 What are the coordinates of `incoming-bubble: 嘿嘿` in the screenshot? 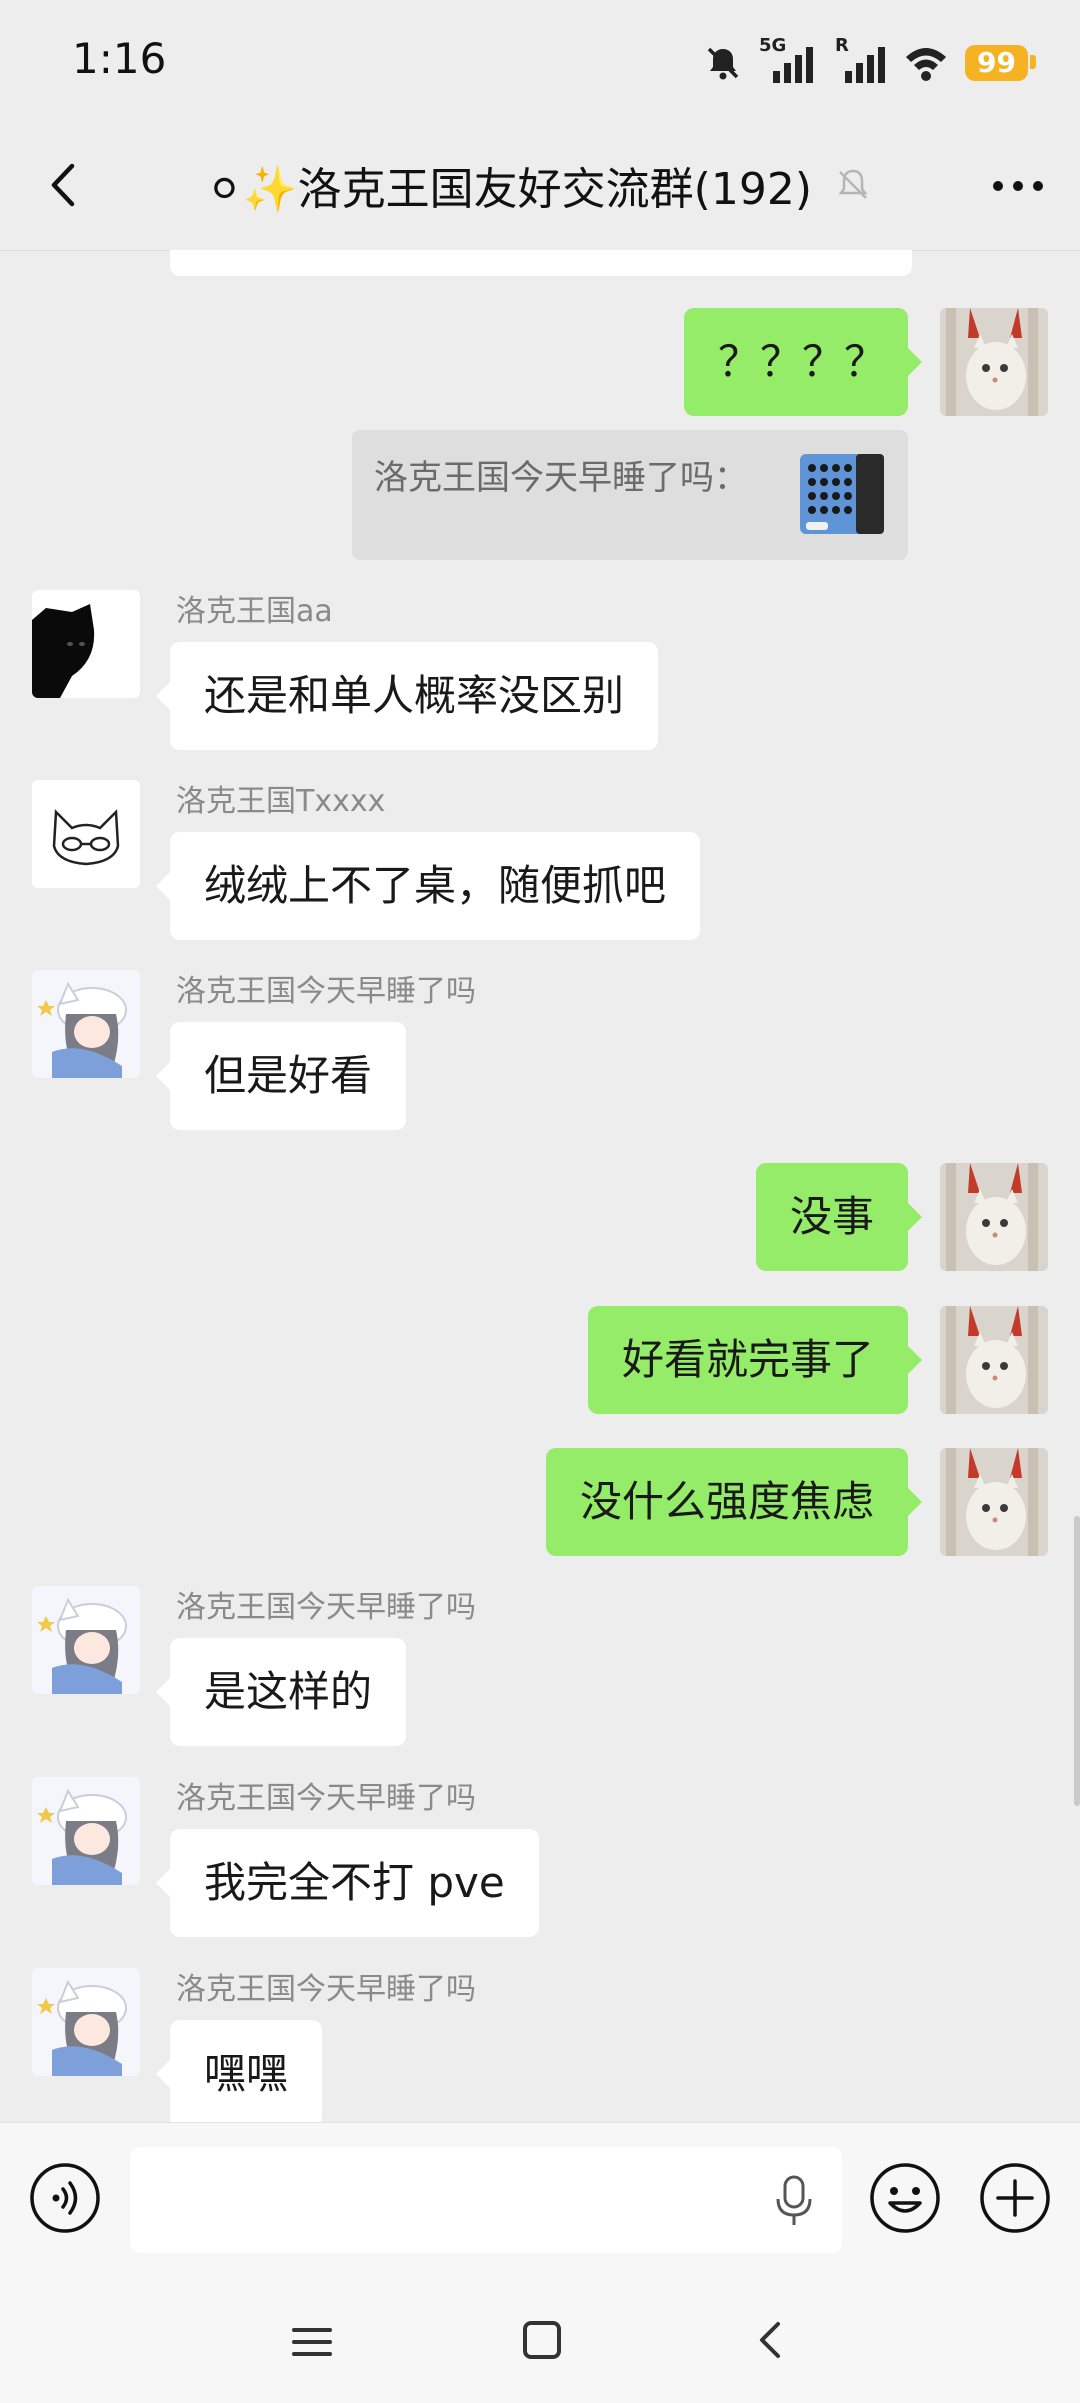 It's located at (239, 2071).